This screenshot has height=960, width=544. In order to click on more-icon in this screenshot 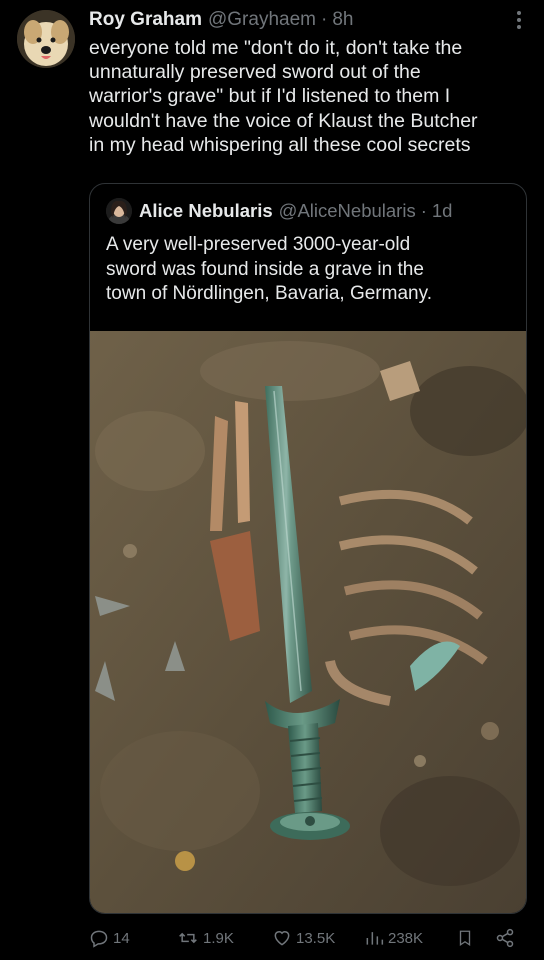, I will do `click(519, 21)`.